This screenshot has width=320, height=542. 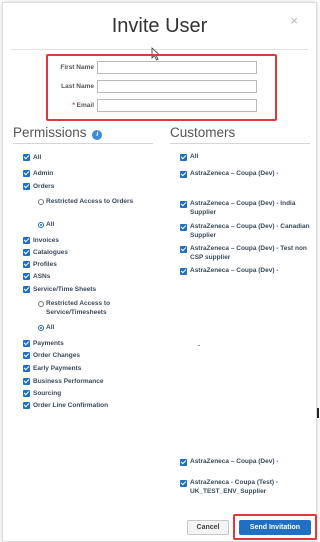 What do you see at coordinates (177, 67) in the screenshot?
I see `first-name-field` at bounding box center [177, 67].